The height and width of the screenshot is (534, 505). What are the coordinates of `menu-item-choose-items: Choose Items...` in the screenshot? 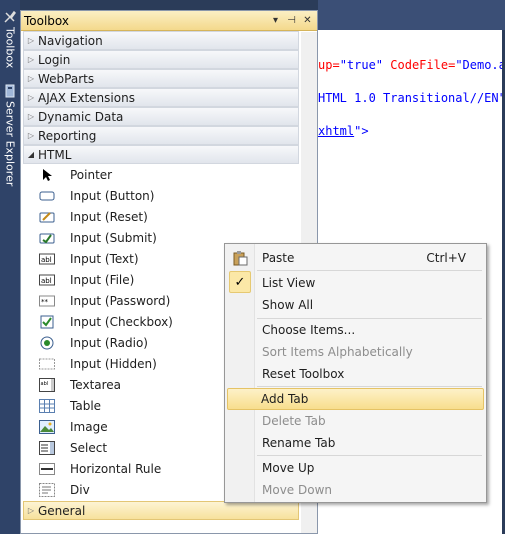 It's located at (355, 330).